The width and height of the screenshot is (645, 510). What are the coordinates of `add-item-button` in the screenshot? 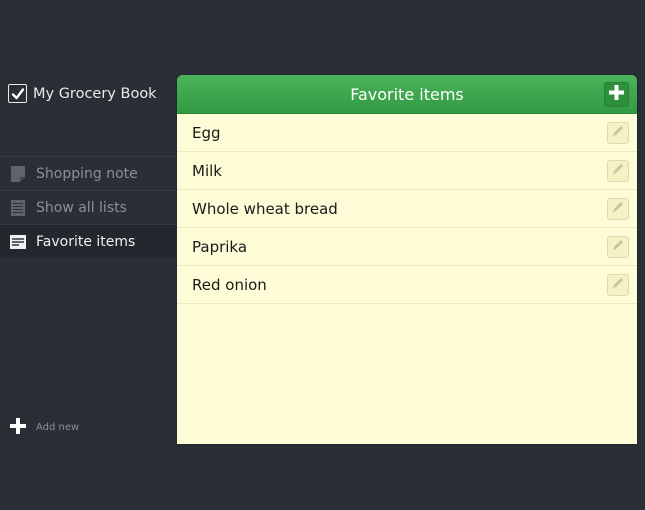 It's located at (616, 94).